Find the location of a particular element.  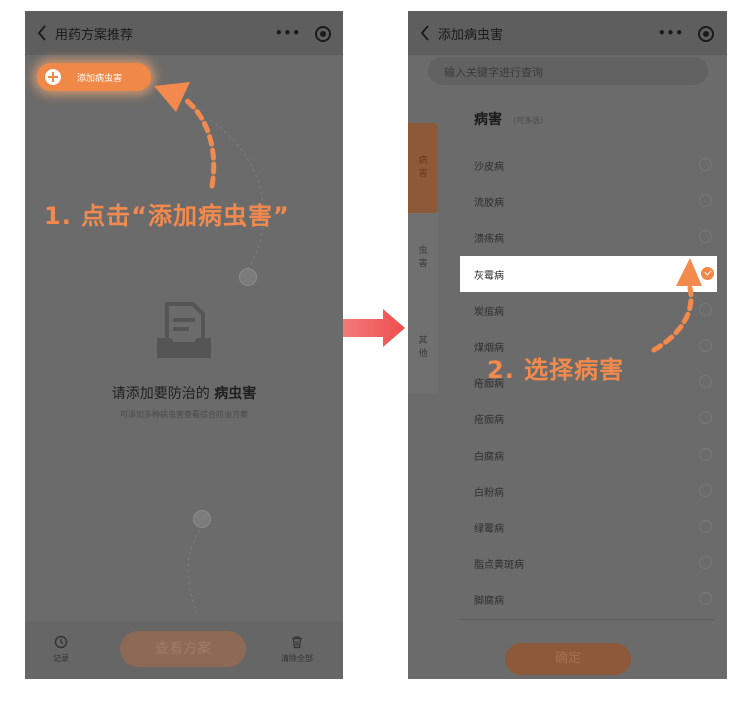

disease-row: 灰霉病 is located at coordinates (588, 273).